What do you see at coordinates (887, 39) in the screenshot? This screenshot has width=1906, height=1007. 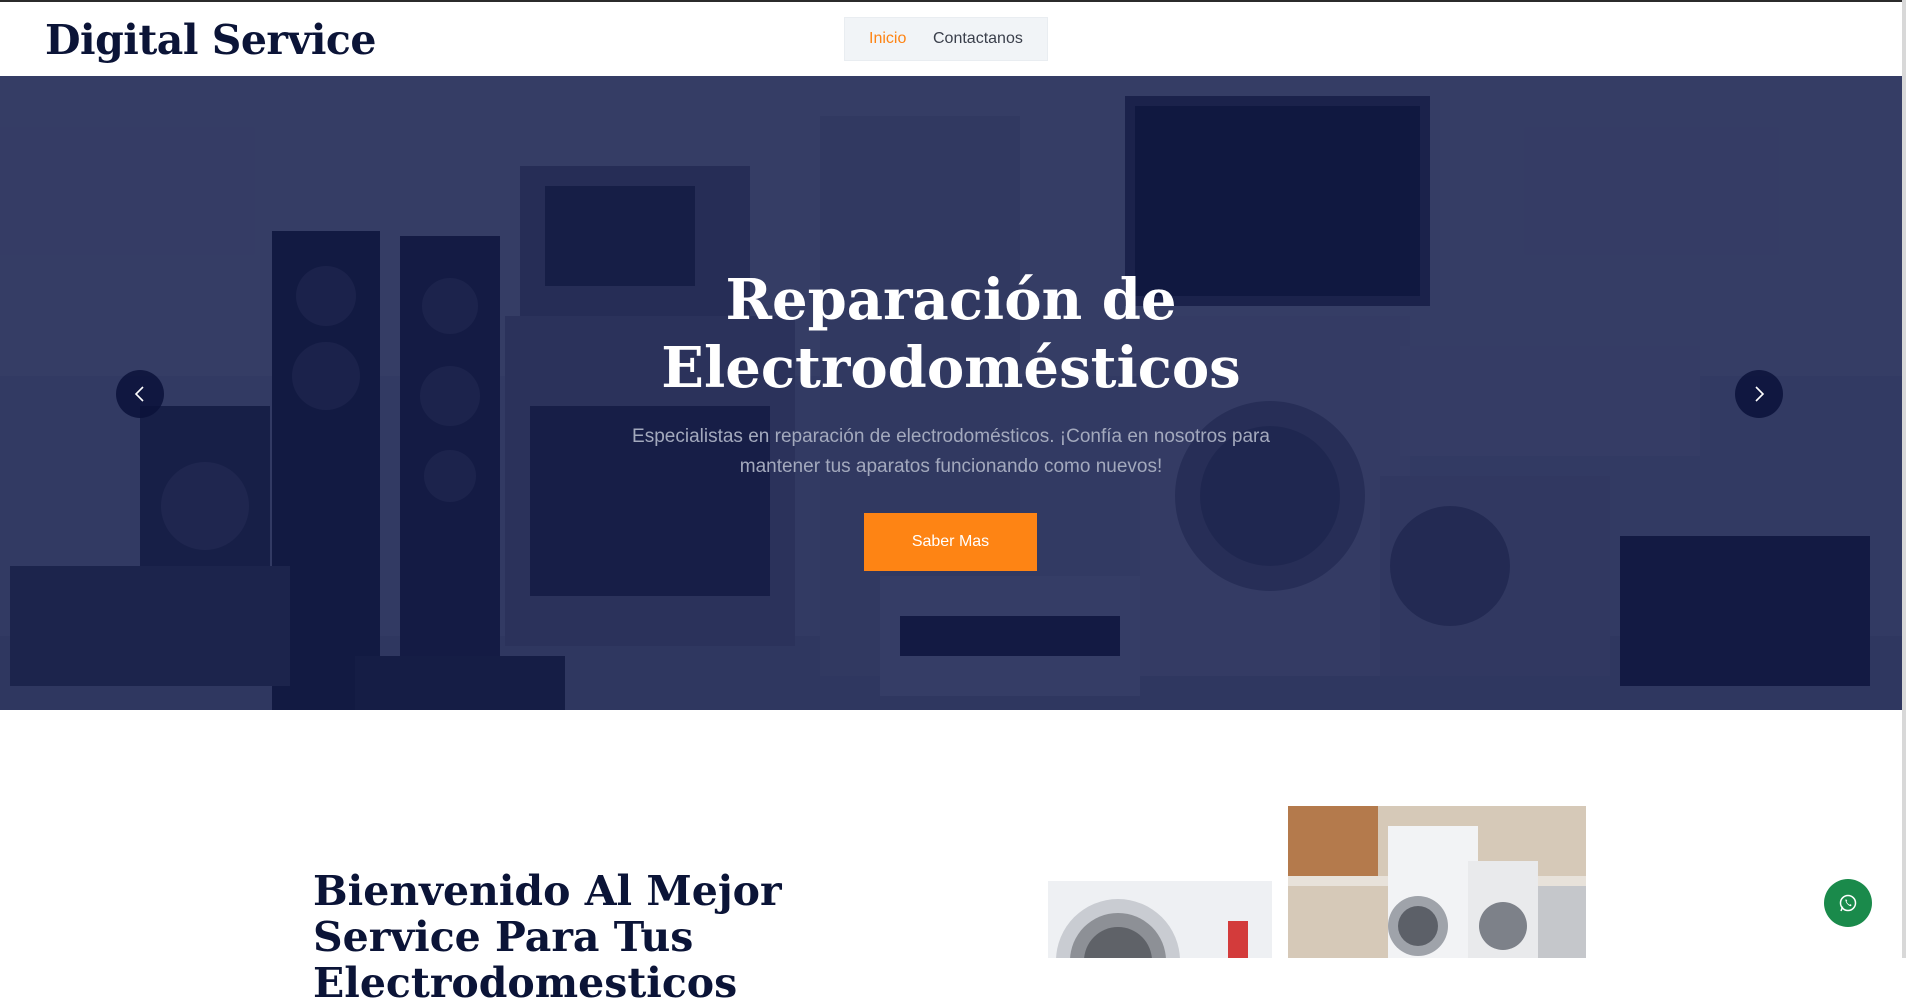 I see `nav-link-inicio: Inicio` at bounding box center [887, 39].